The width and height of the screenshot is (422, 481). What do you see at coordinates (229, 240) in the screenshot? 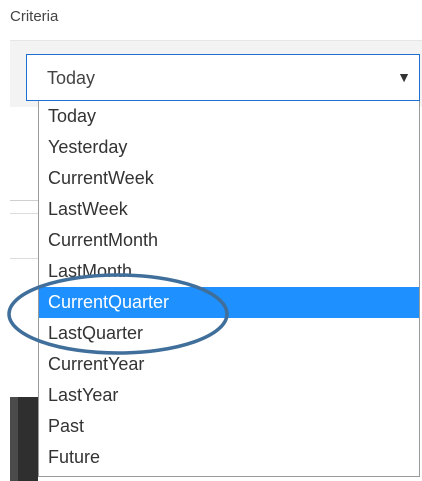
I see `dropdown-option-current-month: CurrentMonth` at bounding box center [229, 240].